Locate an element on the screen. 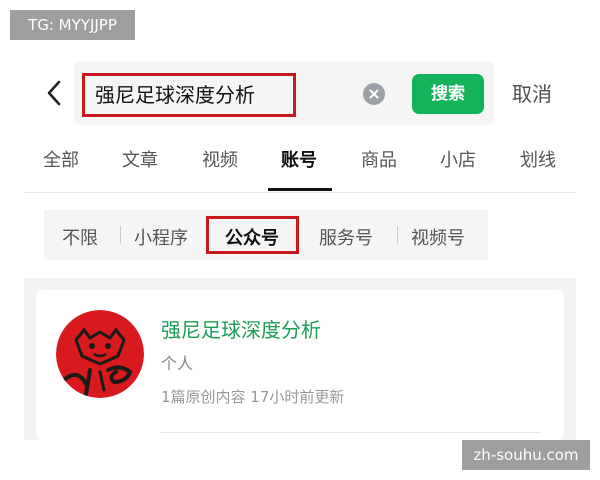  filter-video-account: 视频号 is located at coordinates (438, 237).